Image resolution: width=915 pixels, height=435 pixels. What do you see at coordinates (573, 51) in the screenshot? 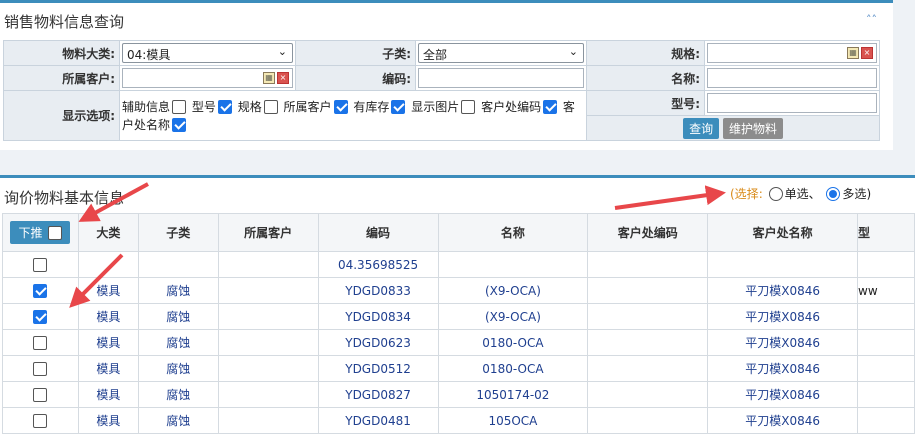
I see `chevron-down-icon: ⌄` at bounding box center [573, 51].